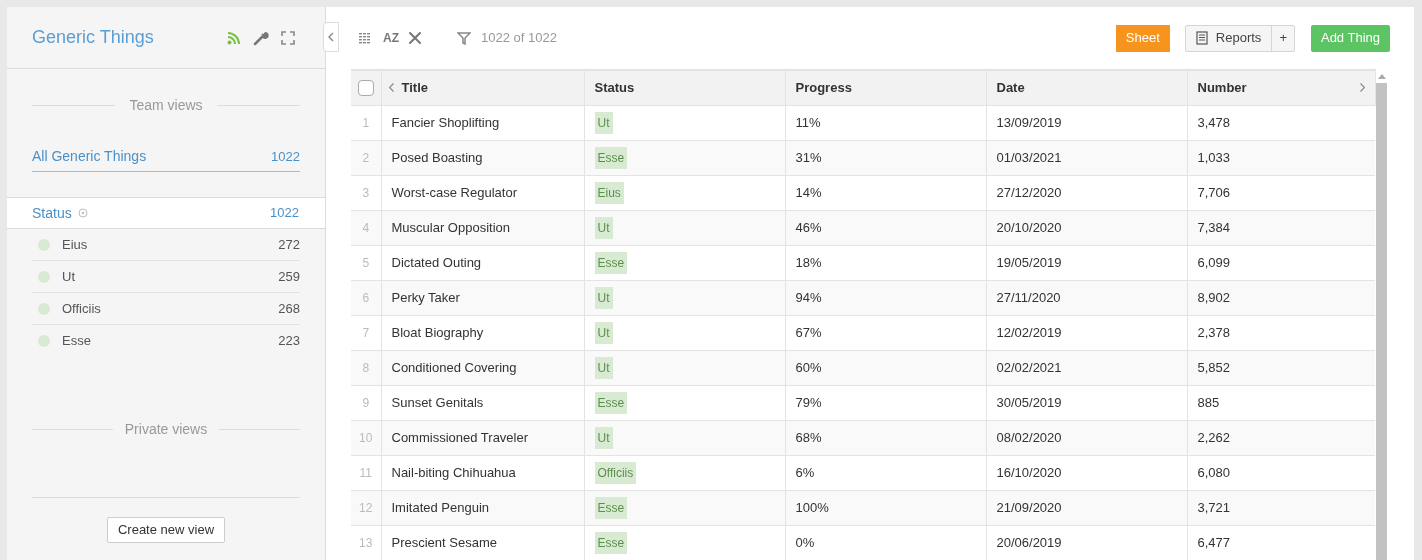 This screenshot has width=1422, height=560. What do you see at coordinates (1282, 38) in the screenshot?
I see `add-report-button: +` at bounding box center [1282, 38].